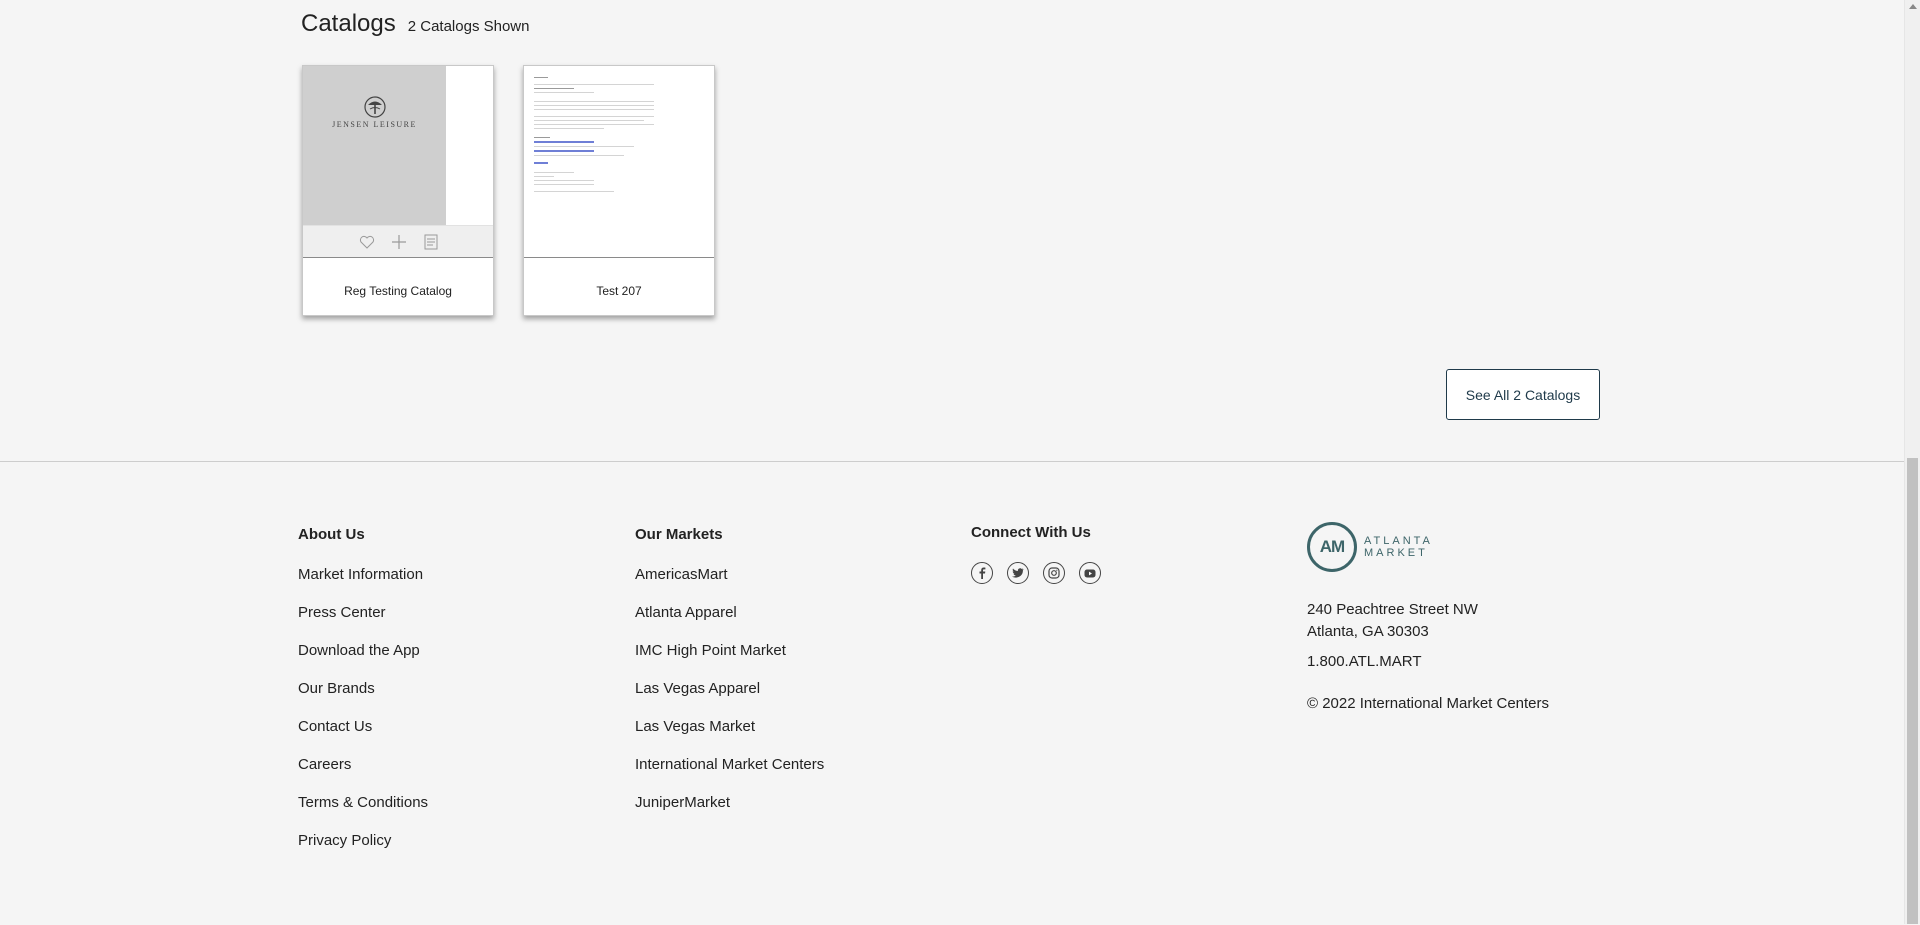 The image size is (1920, 925). Describe the element at coordinates (367, 242) in the screenshot. I see `favorite-heart-icon` at that location.